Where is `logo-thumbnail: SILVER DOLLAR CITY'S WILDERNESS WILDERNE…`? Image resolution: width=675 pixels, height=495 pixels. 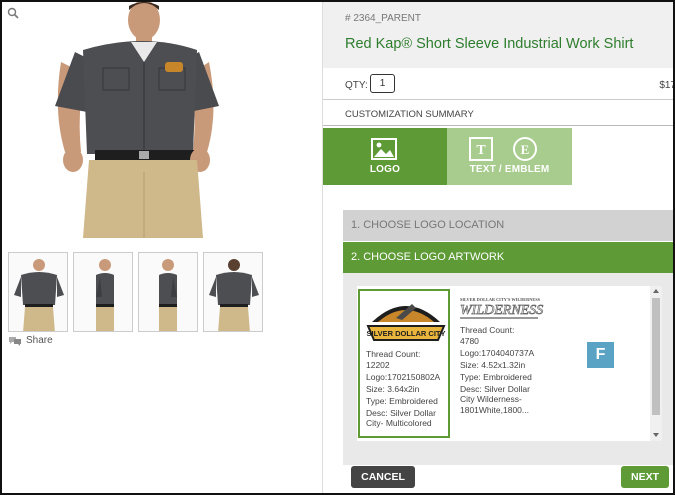
logo-thumbnail: SILVER DOLLAR CITY'S WILDERNESS WILDERNE… is located at coordinates (502, 308).